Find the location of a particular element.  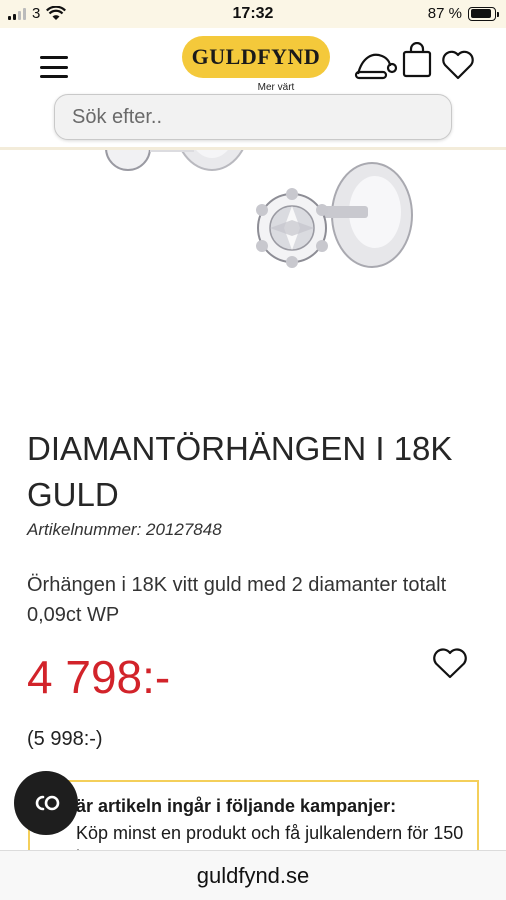

battery-fill is located at coordinates (480, 13).